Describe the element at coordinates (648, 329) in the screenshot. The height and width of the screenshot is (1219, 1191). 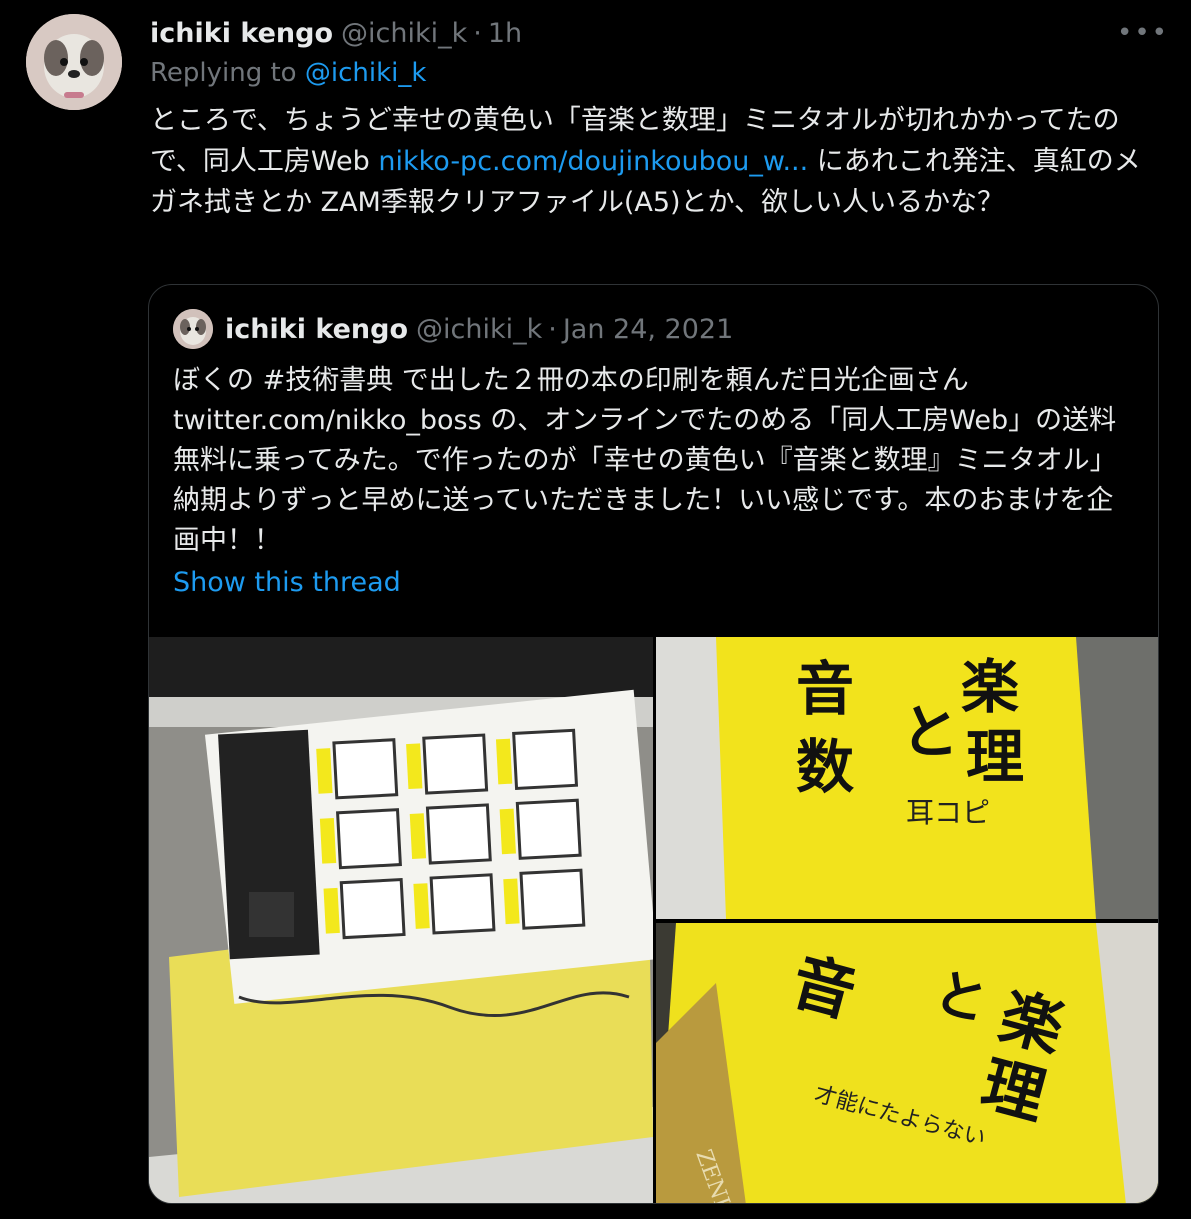
I see `quoted-date: Jan 24, 2021` at that location.